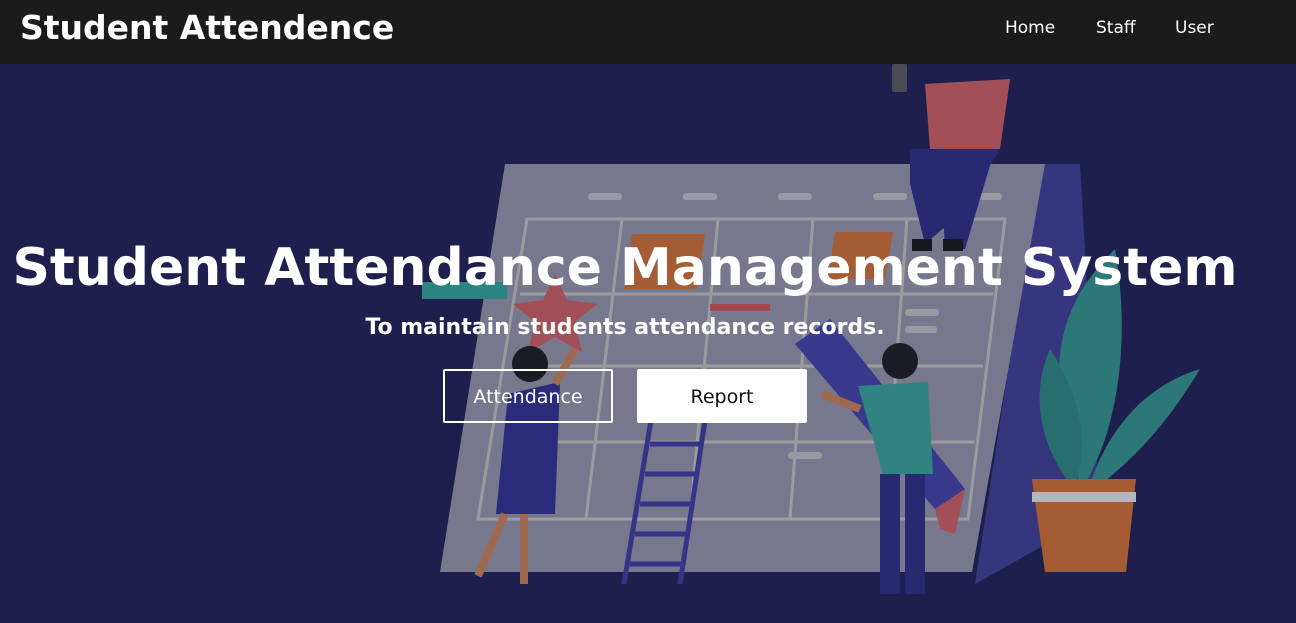 Image resolution: width=1296 pixels, height=623 pixels. What do you see at coordinates (625, 268) in the screenshot?
I see `hero-title: Student Attendance Management System` at bounding box center [625, 268].